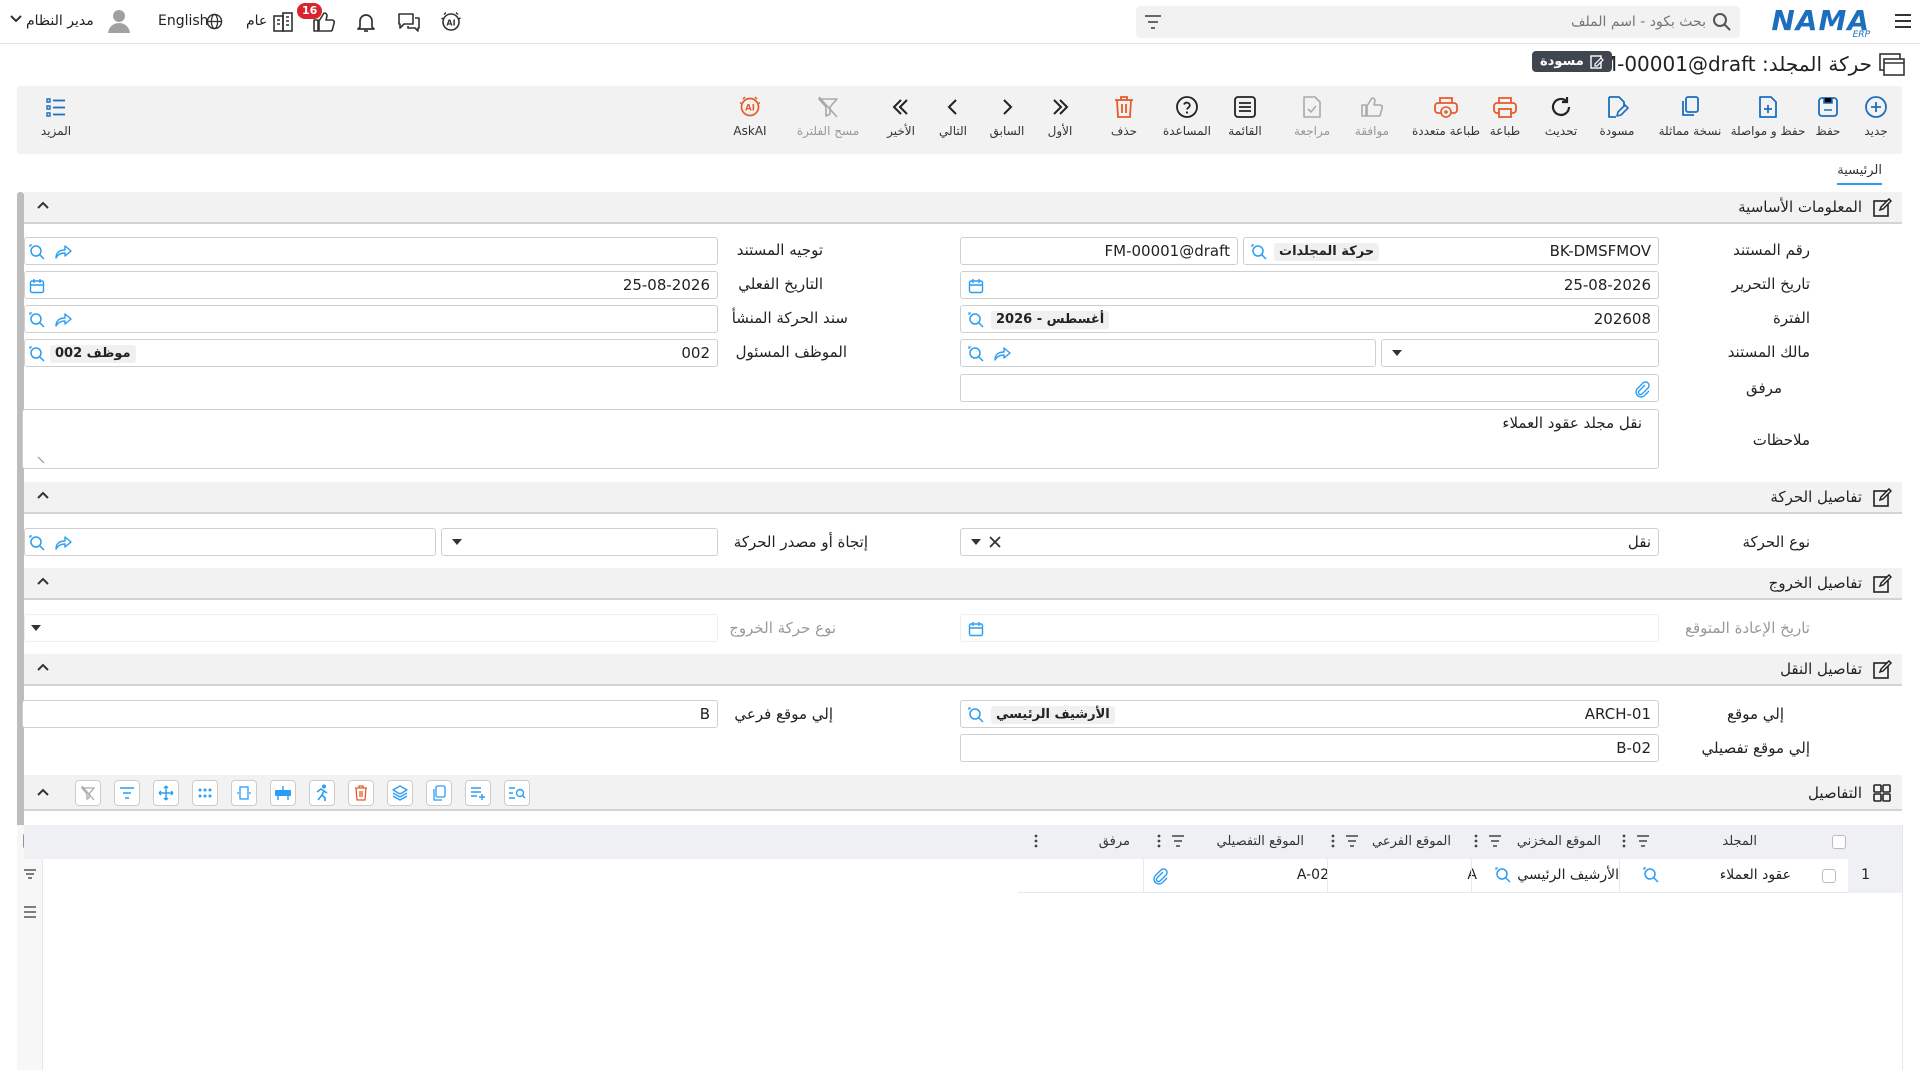 The height and width of the screenshot is (1080, 1920). Describe the element at coordinates (901, 120) in the screenshot. I see `last-button: الأخير` at that location.